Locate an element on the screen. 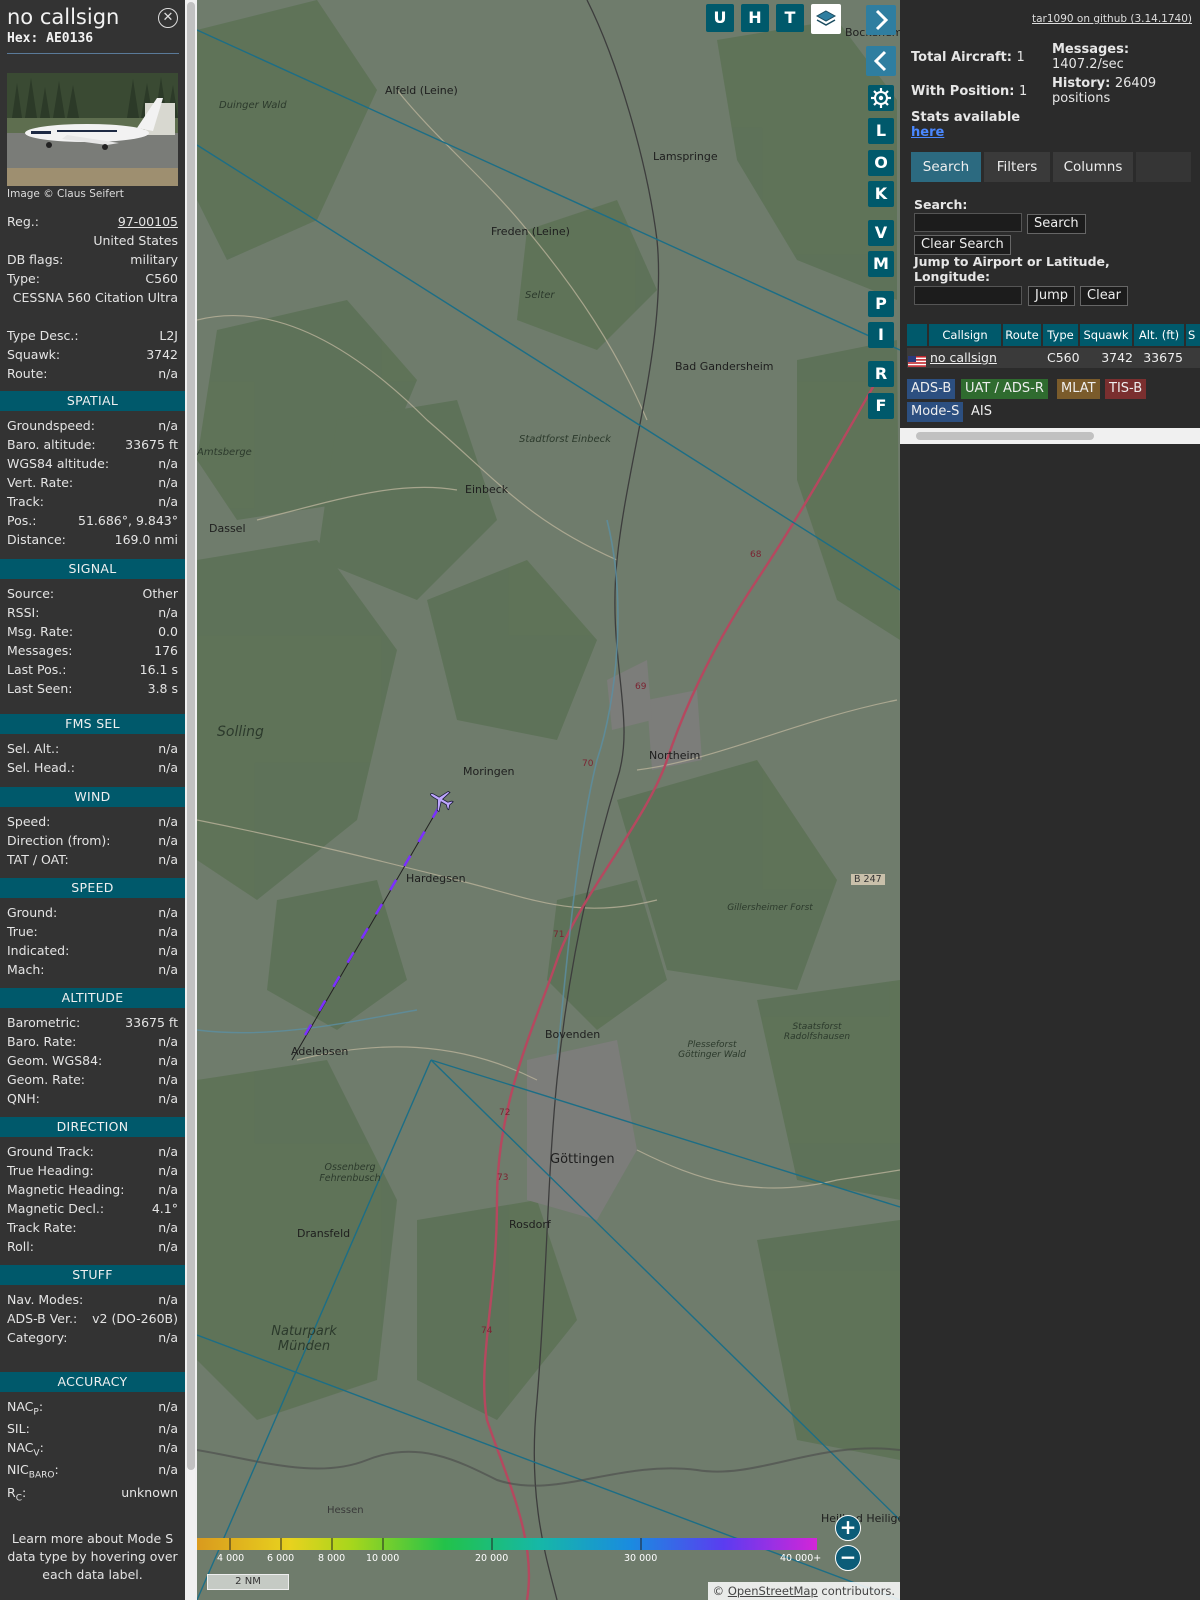 The height and width of the screenshot is (1600, 1200). legend-label: 30 000 is located at coordinates (641, 1558).